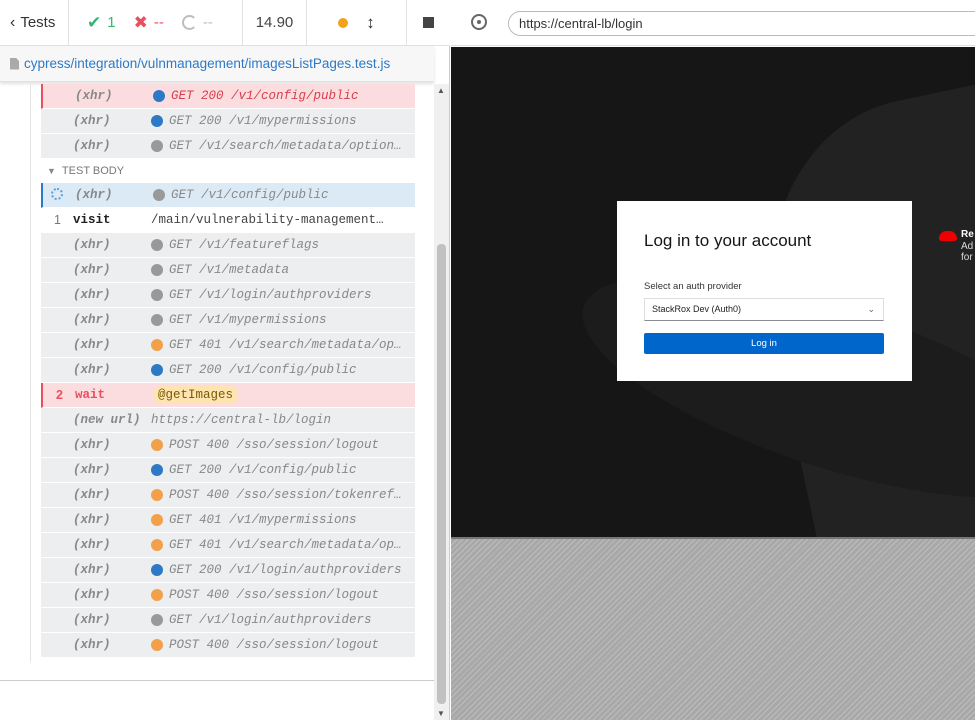  I want to click on loading-spinner-icon, so click(57, 193).